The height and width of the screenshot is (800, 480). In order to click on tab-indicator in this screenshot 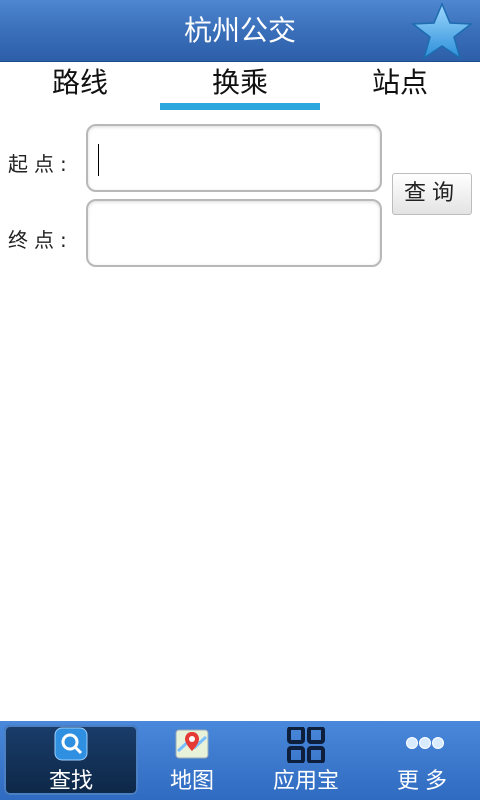, I will do `click(240, 106)`.